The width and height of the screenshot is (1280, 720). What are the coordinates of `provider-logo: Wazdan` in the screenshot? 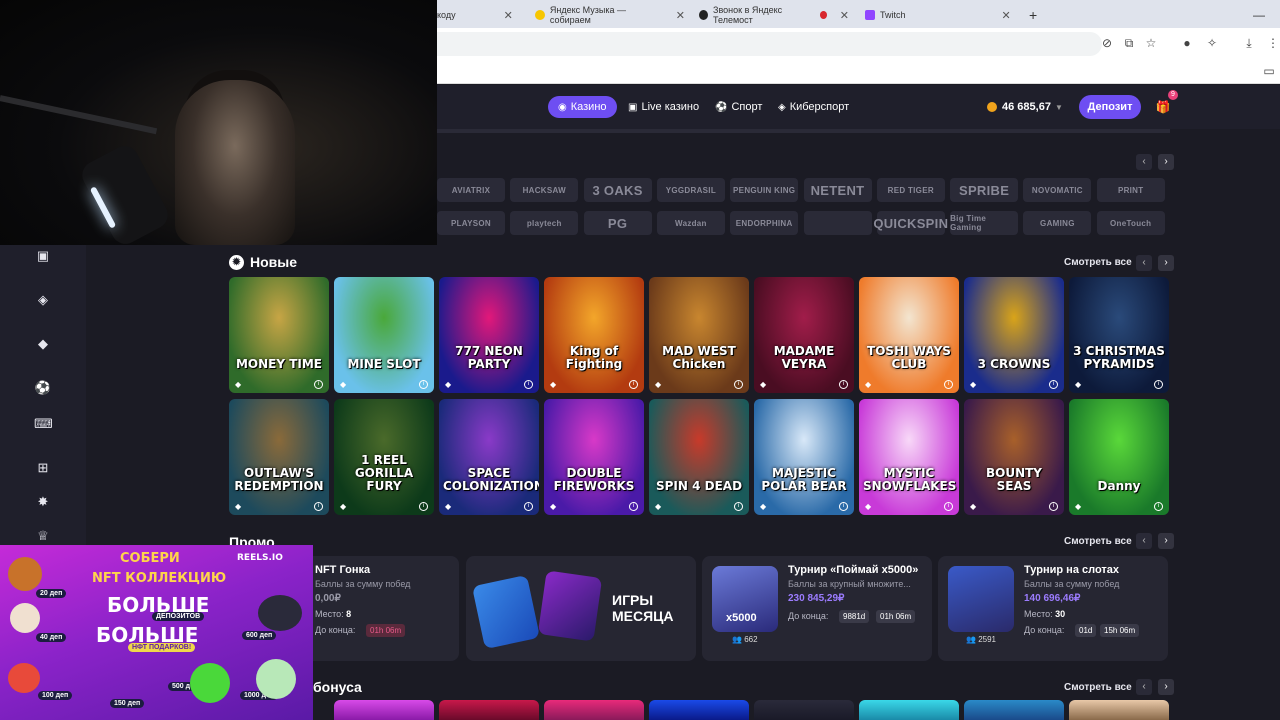 It's located at (690, 223).